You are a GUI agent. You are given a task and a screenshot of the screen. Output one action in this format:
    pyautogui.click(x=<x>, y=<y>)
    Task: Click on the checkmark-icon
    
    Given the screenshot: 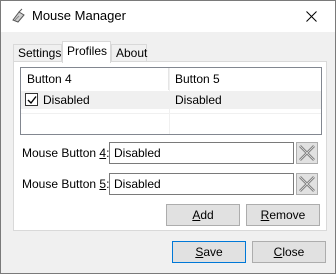 What is the action you would take?
    pyautogui.click(x=32, y=100)
    